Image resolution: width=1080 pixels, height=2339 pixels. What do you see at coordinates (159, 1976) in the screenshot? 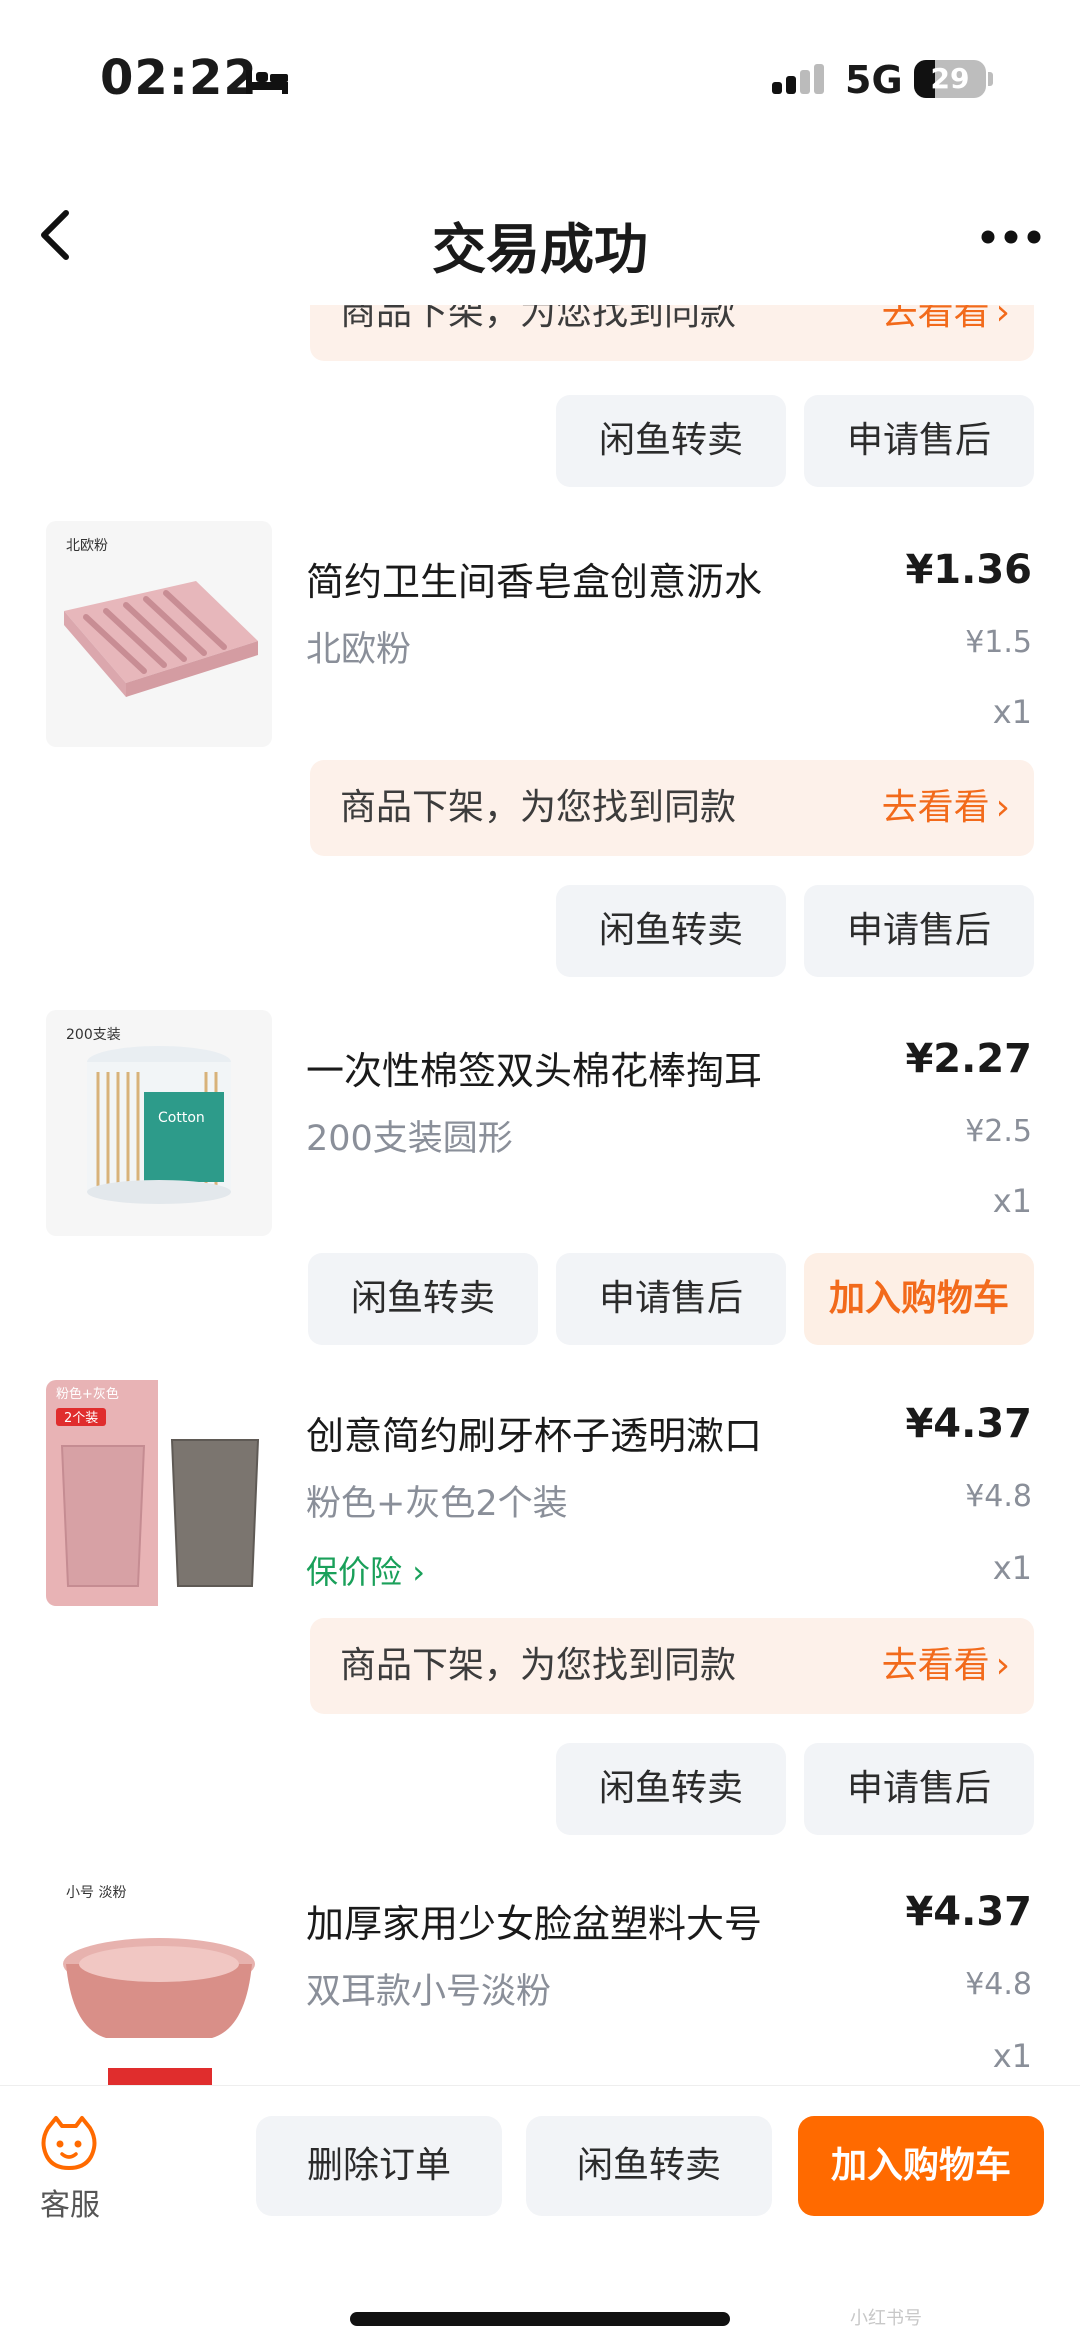
I see `product-image: 小号 淡粉` at bounding box center [159, 1976].